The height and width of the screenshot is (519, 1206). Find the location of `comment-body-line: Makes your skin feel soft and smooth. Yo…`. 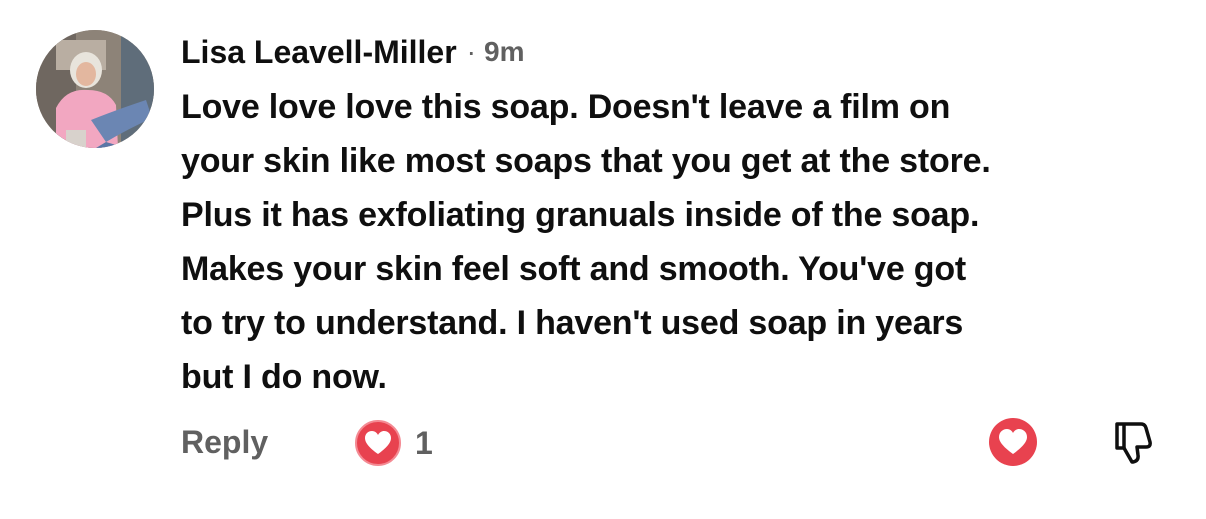

comment-body-line: Makes your skin feel soft and smooth. Yo… is located at coordinates (574, 269).